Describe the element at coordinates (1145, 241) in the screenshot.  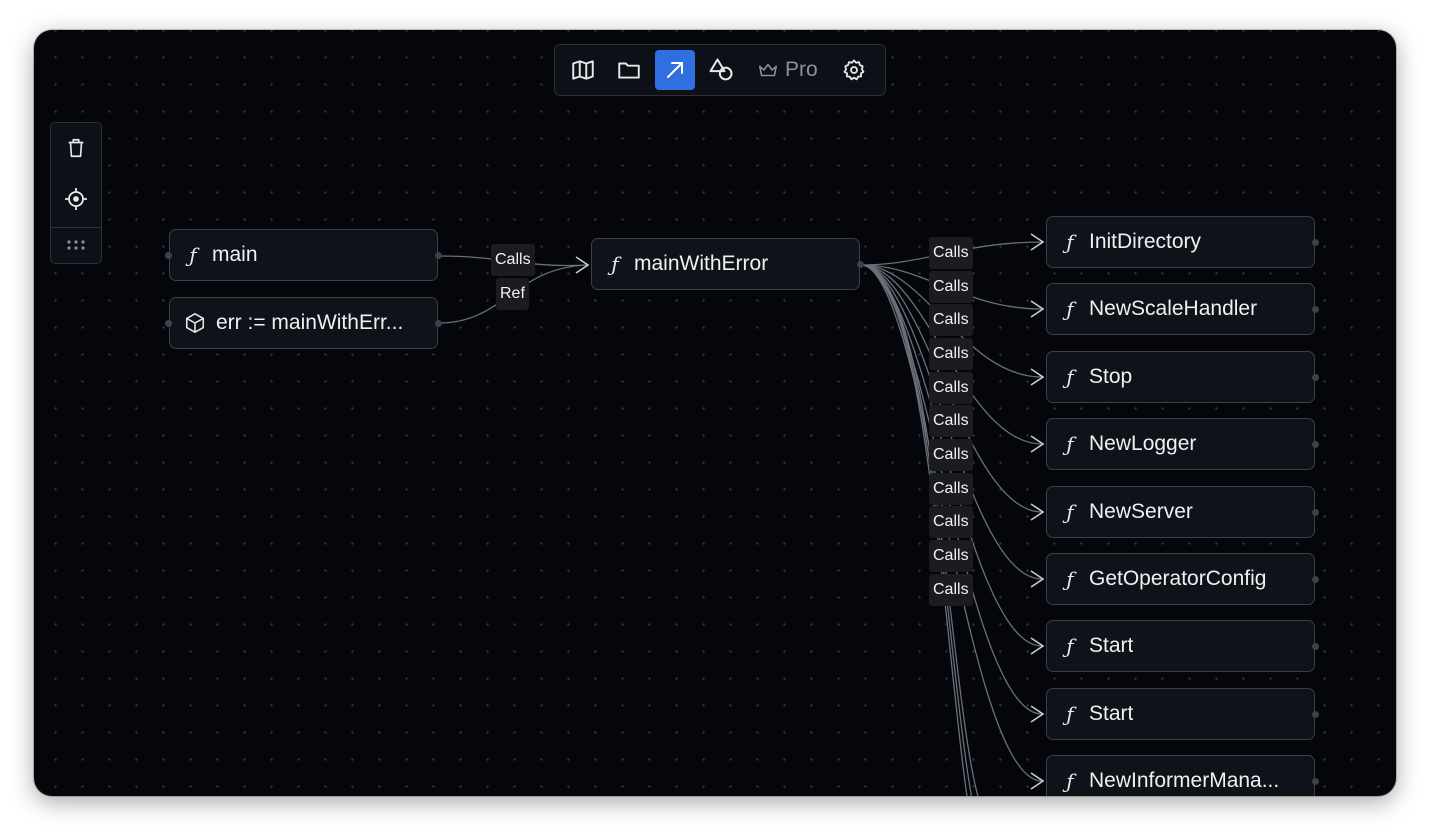
I see `node-label: InitDirectory` at that location.